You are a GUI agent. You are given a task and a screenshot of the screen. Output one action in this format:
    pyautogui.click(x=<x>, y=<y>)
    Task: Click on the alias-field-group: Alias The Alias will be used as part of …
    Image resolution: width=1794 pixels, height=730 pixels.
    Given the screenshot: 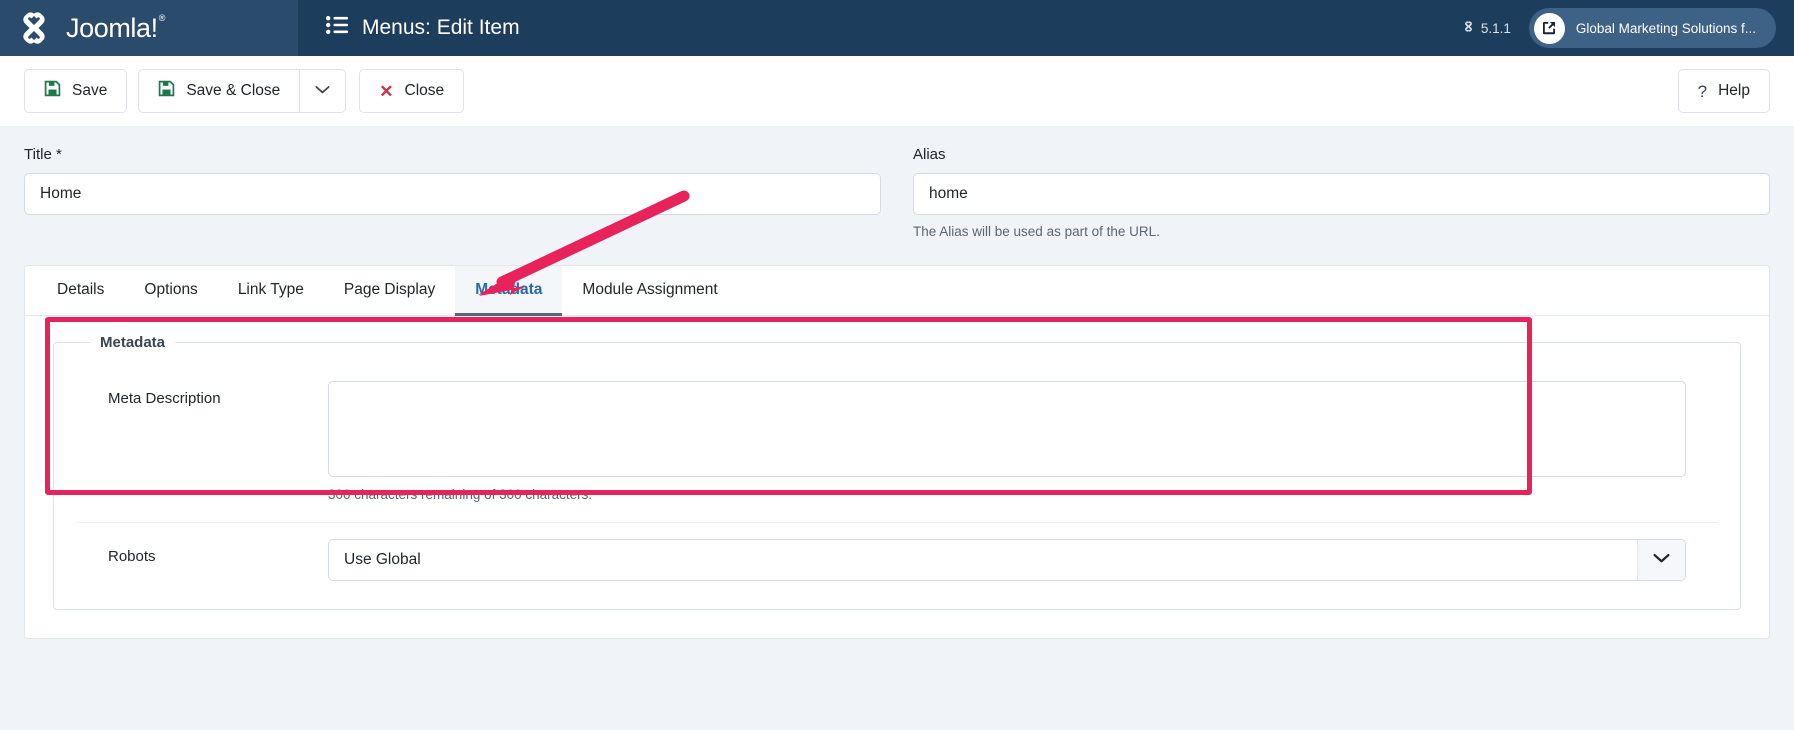 What is the action you would take?
    pyautogui.click(x=1341, y=192)
    